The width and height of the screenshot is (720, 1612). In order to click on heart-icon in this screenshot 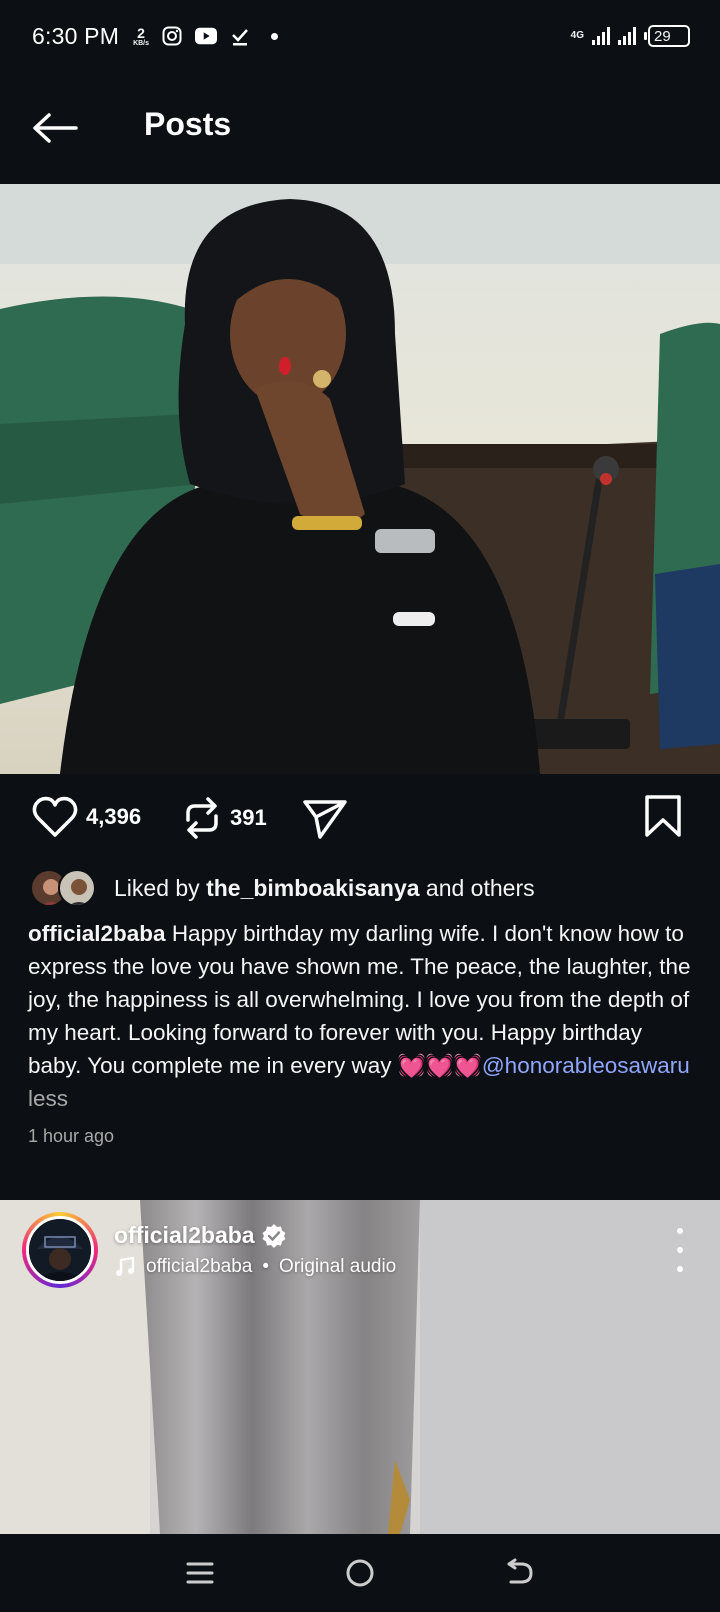, I will do `click(55, 816)`.